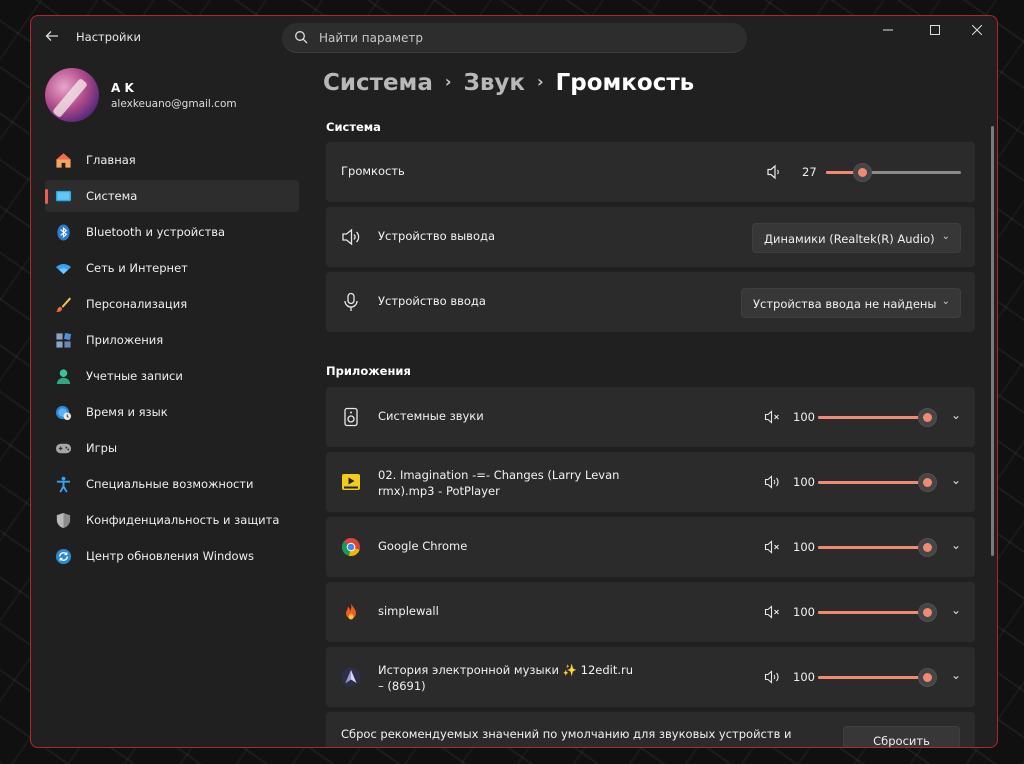 The image size is (1024, 764). Describe the element at coordinates (172, 340) in the screenshot. I see `sidebar-item-apps: Приложения` at that location.